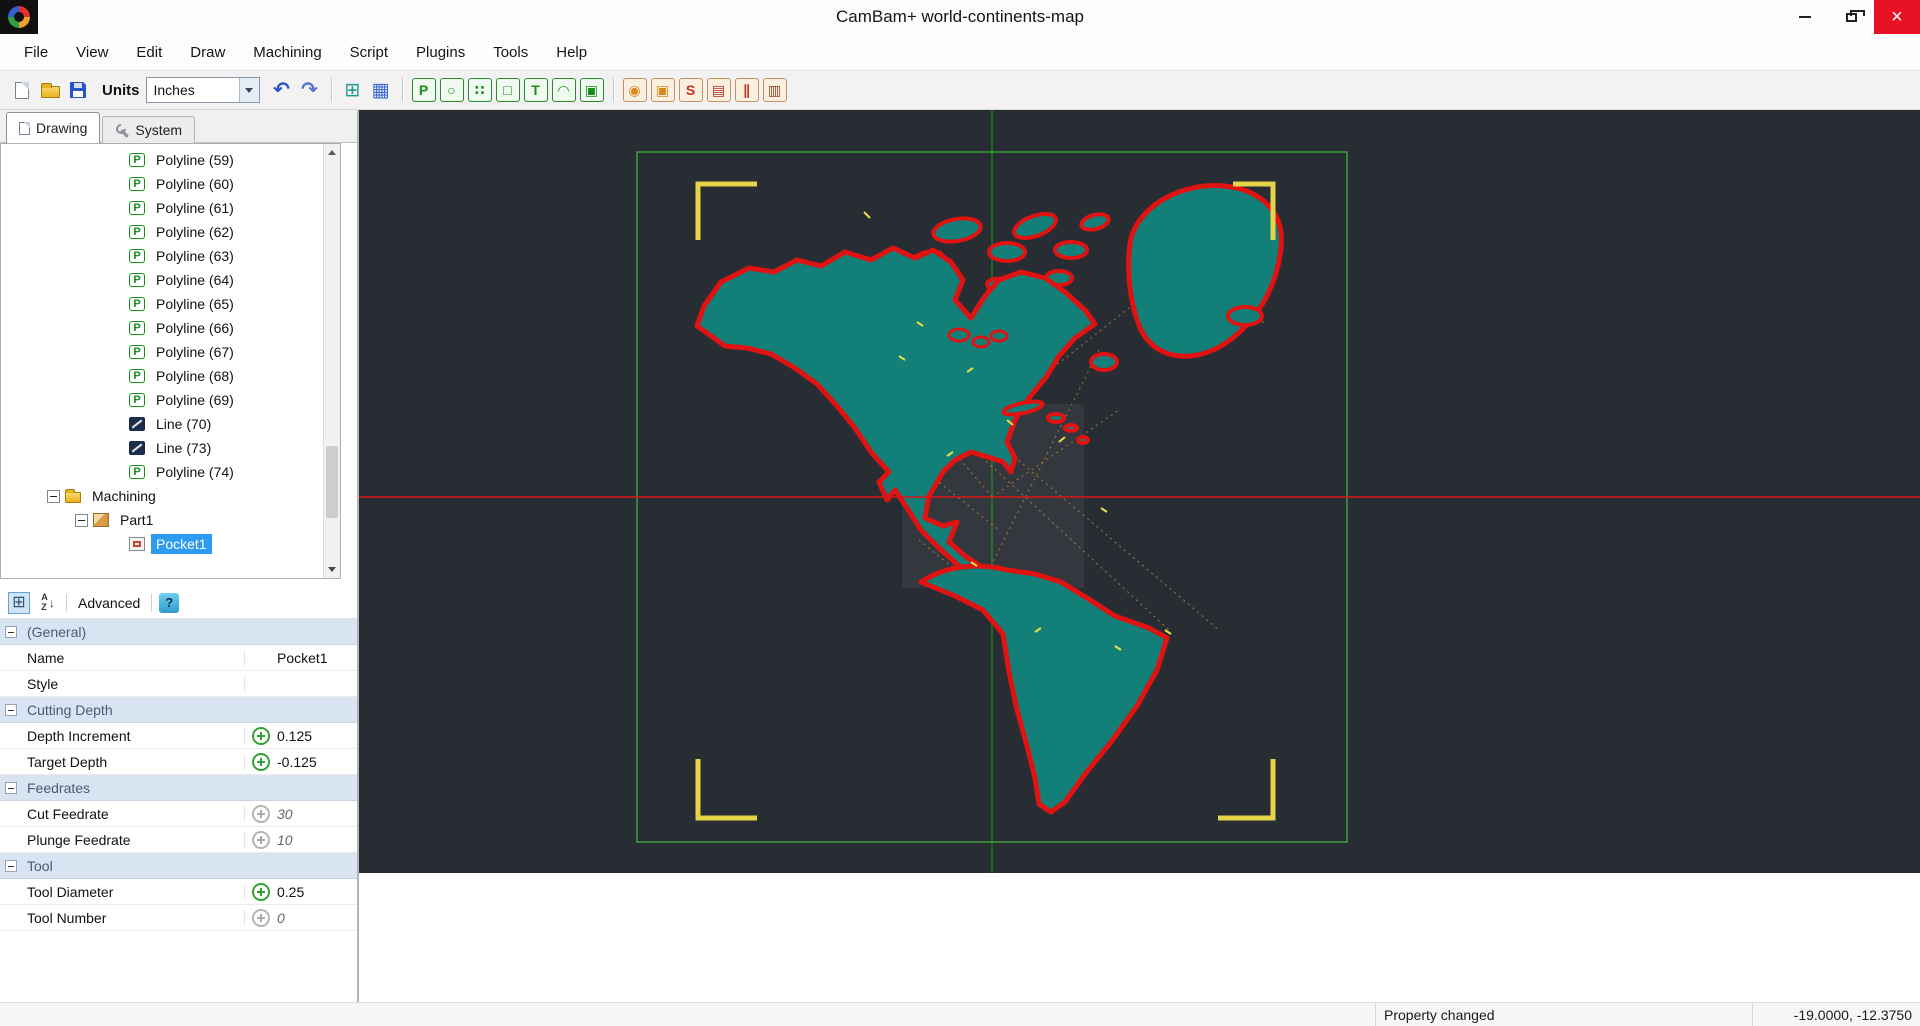  What do you see at coordinates (169, 602) in the screenshot?
I see `help-icon: ?` at bounding box center [169, 602].